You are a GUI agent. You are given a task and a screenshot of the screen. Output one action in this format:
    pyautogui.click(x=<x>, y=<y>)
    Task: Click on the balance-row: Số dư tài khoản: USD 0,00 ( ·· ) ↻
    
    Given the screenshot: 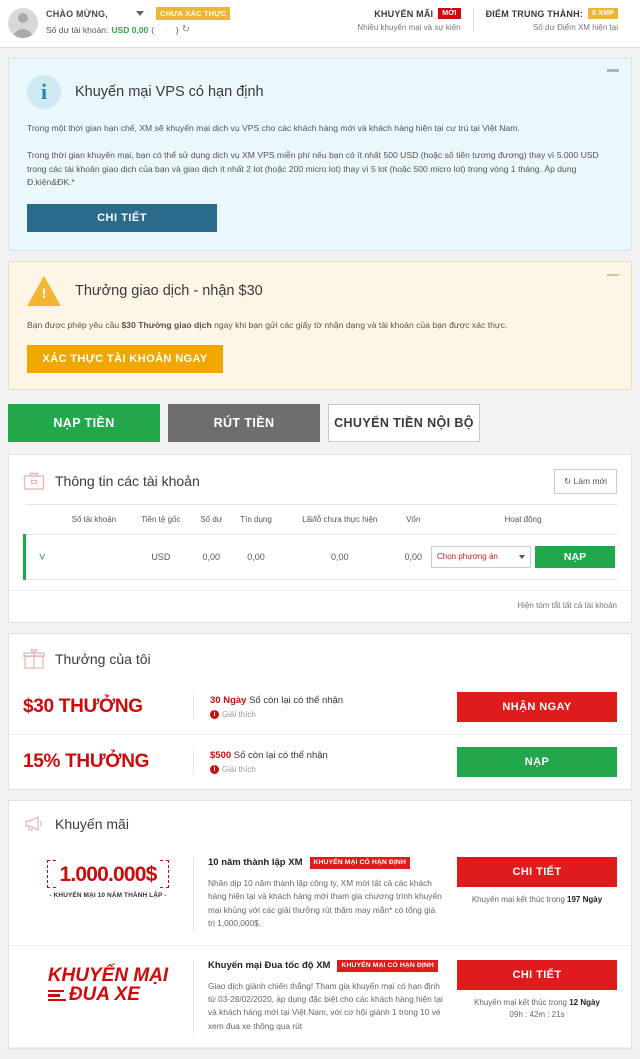 What is the action you would take?
    pyautogui.click(x=138, y=29)
    